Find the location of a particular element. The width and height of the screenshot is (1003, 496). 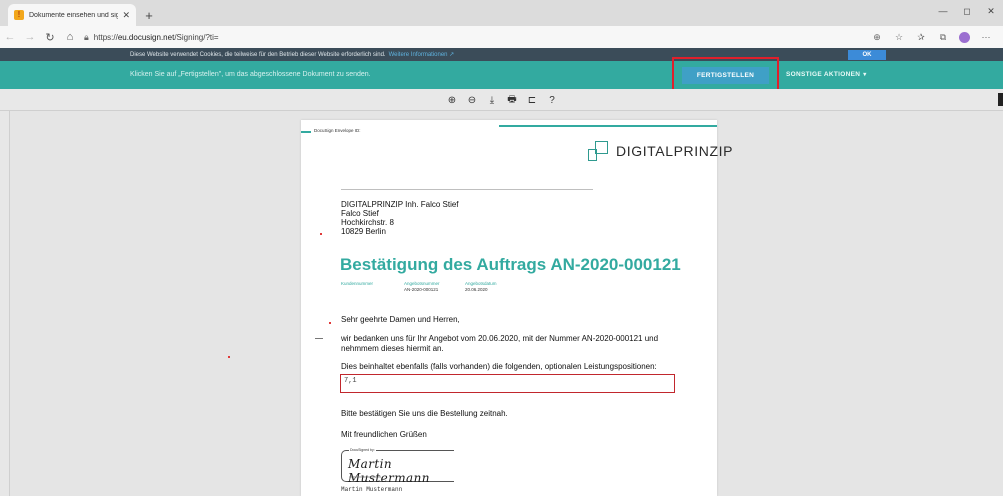

browser-tab: ! Dokumente einsehen und signie ✕ is located at coordinates (72, 15).